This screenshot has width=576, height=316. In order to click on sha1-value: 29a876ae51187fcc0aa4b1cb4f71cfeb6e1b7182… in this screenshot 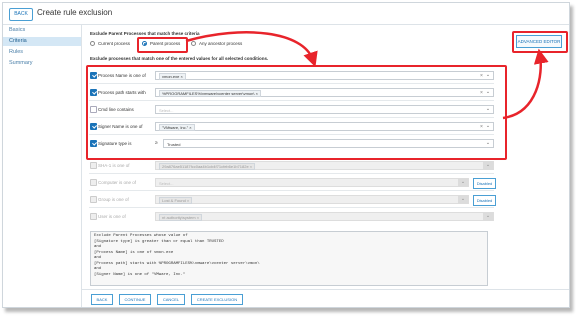, I will do `click(205, 166)`.